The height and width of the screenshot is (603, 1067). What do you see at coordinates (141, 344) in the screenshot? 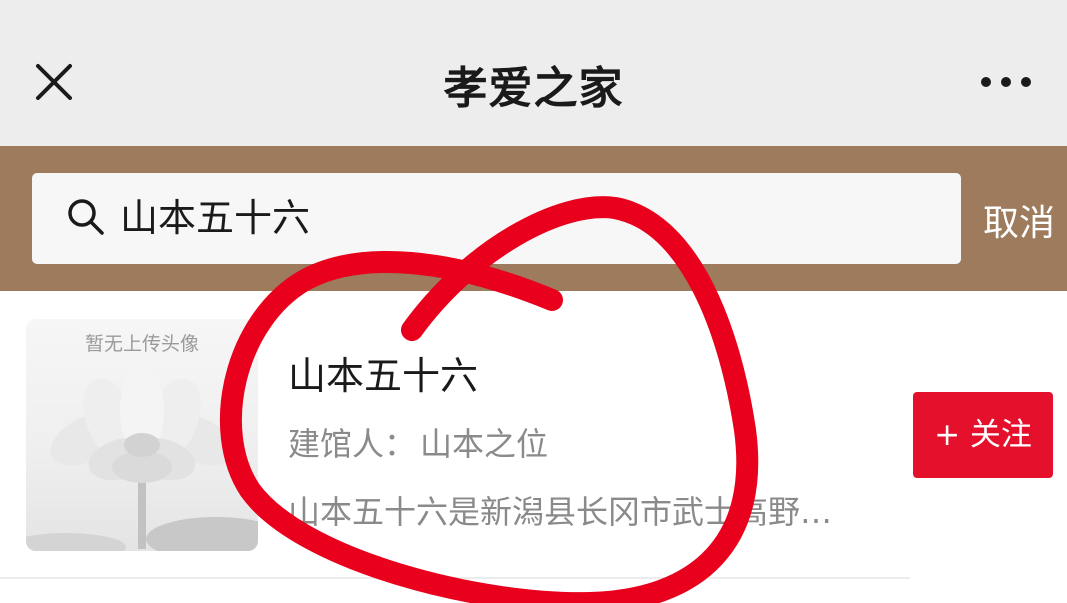
I see `avatar-caption: 暂无上传头像` at bounding box center [141, 344].